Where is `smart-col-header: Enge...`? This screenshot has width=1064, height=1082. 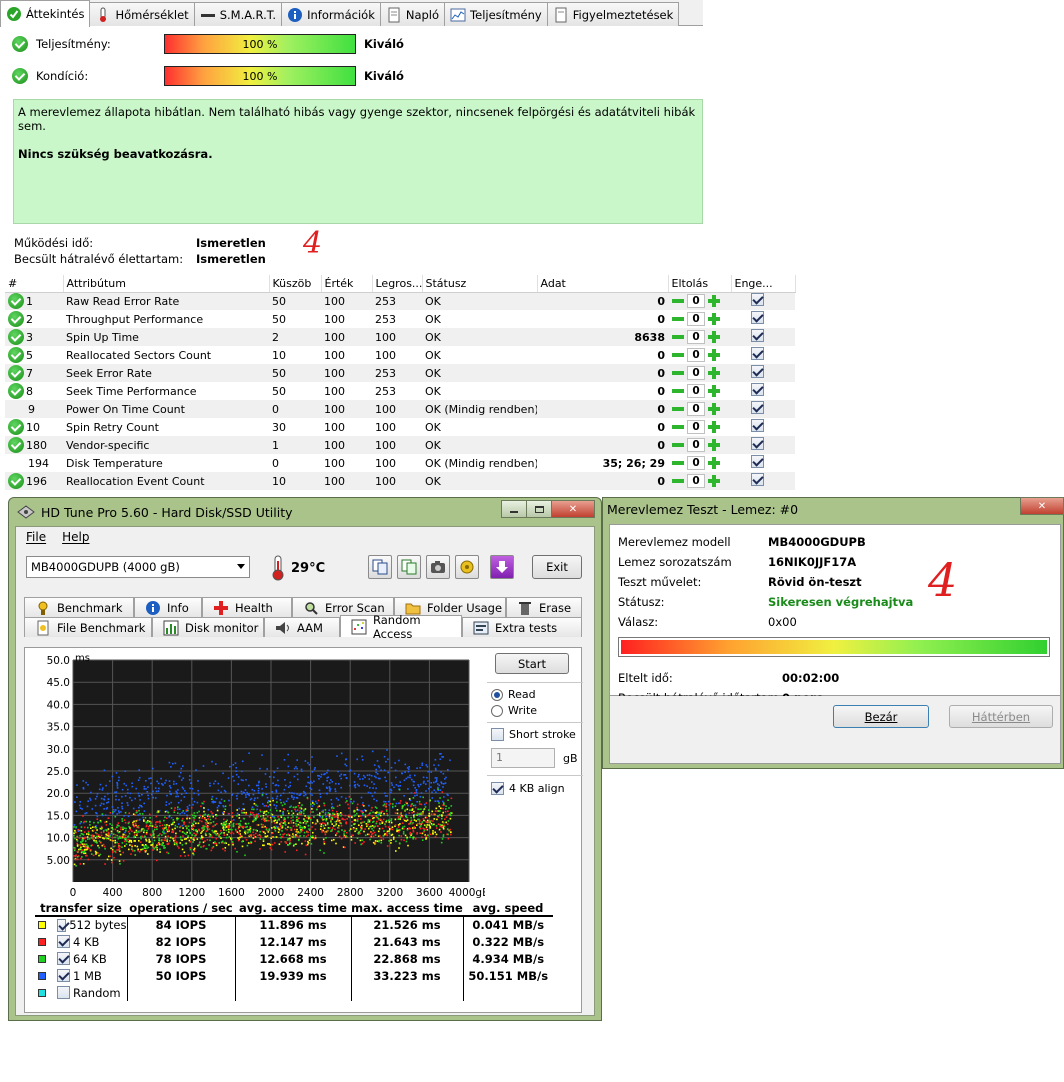
smart-col-header: Enge... is located at coordinates (763, 284).